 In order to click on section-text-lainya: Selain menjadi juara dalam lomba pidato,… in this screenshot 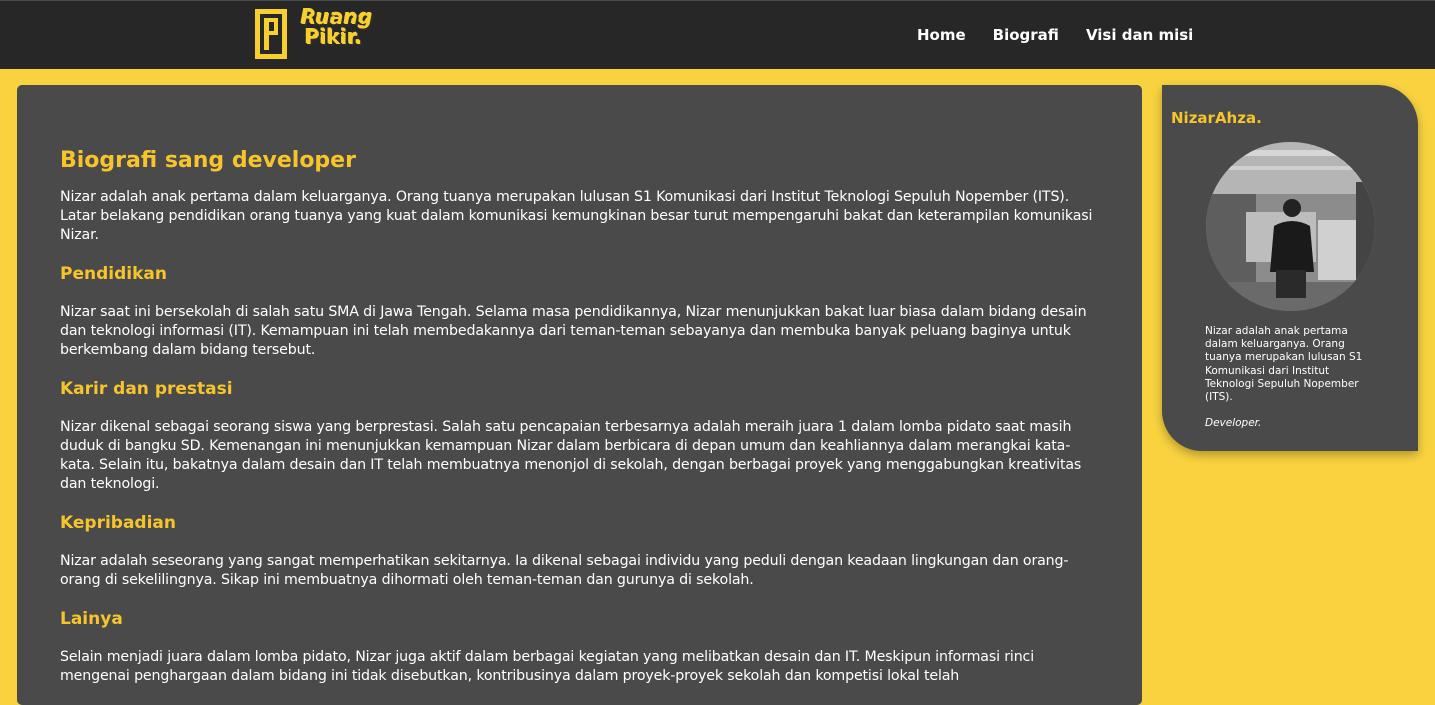, I will do `click(547, 666)`.